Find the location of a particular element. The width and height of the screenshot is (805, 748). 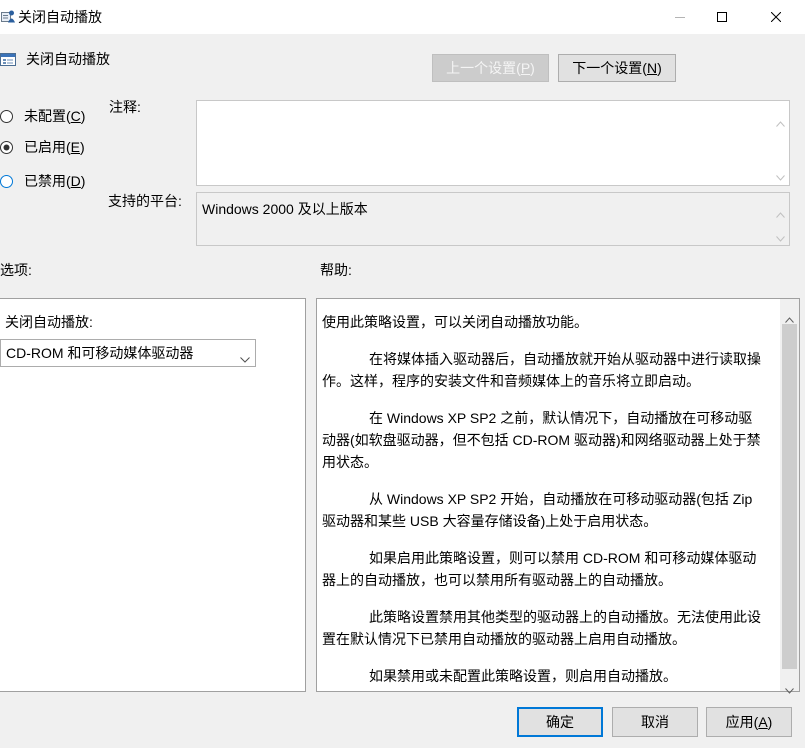

scrollbar-thumb is located at coordinates (789, 496).